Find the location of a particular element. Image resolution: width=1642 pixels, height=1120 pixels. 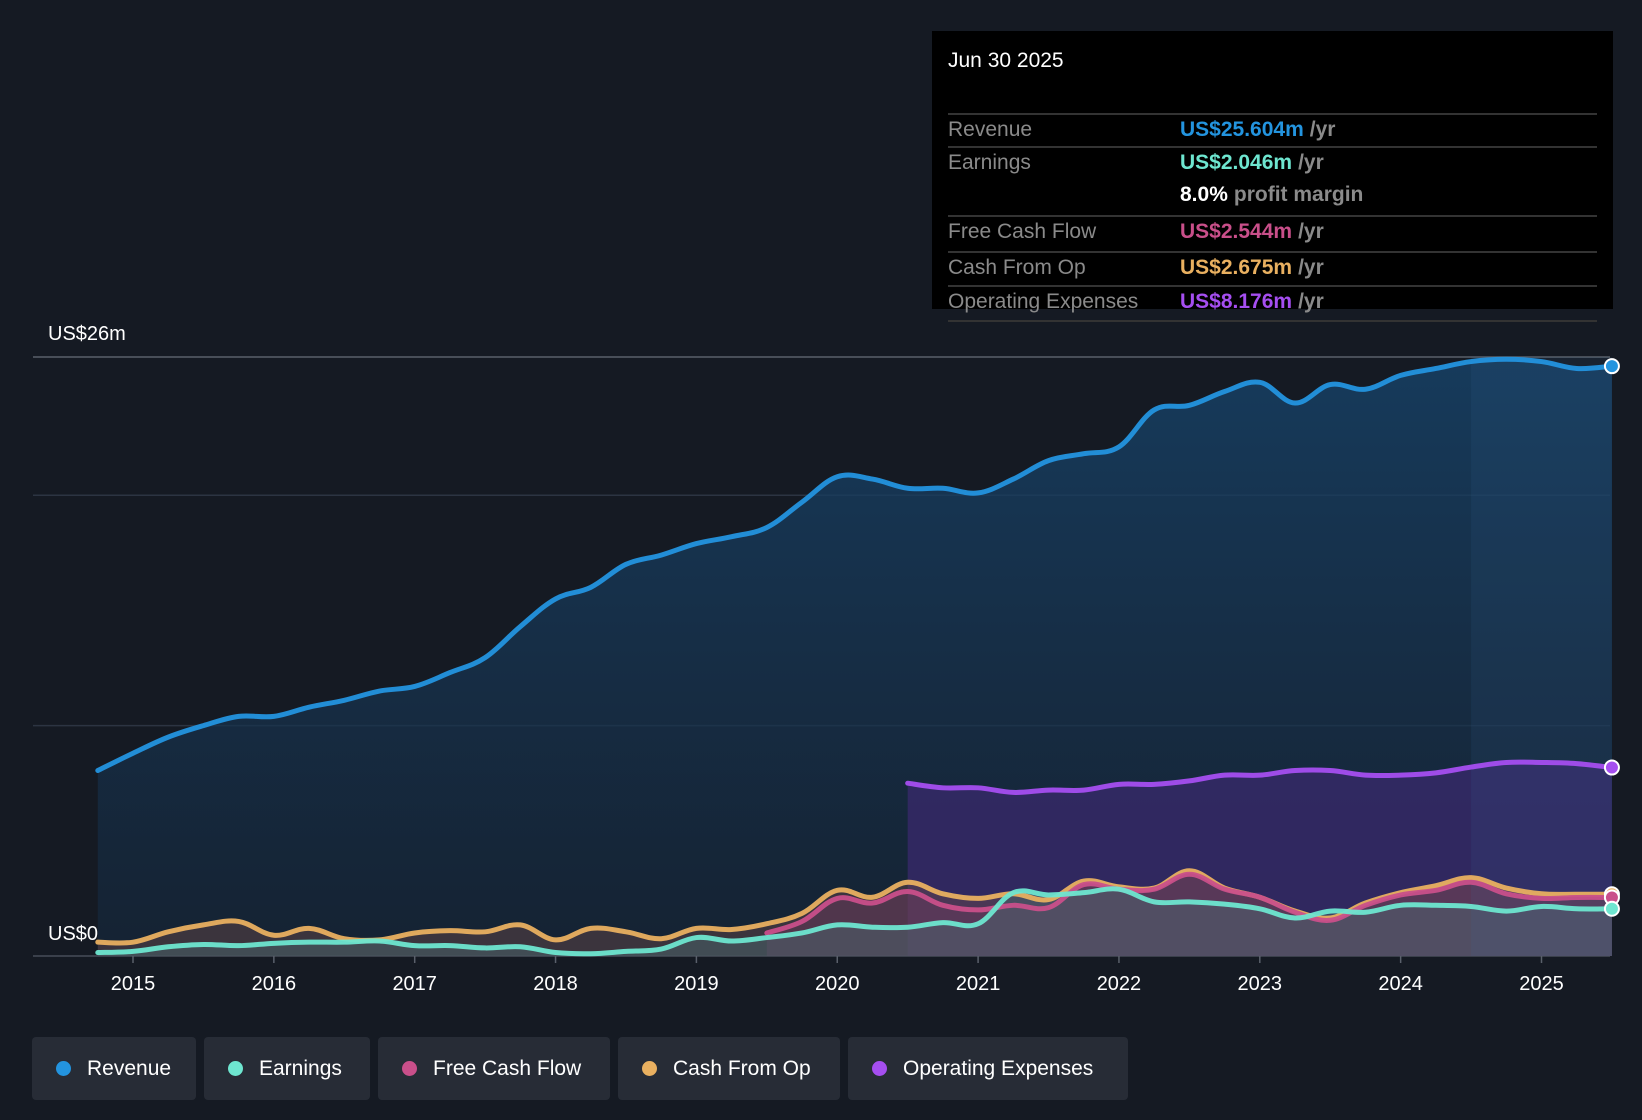

tooltip-value: 8.0% profit margin is located at coordinates (1271, 195).